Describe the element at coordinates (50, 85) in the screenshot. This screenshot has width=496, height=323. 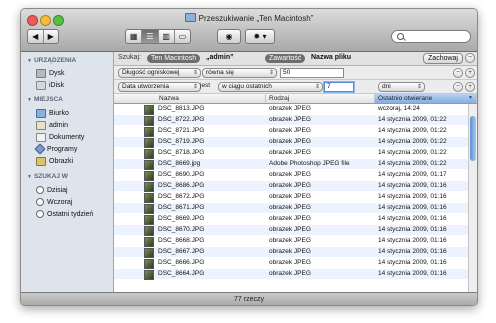
I see `sidebar-item-idisk: iDisk` at that location.